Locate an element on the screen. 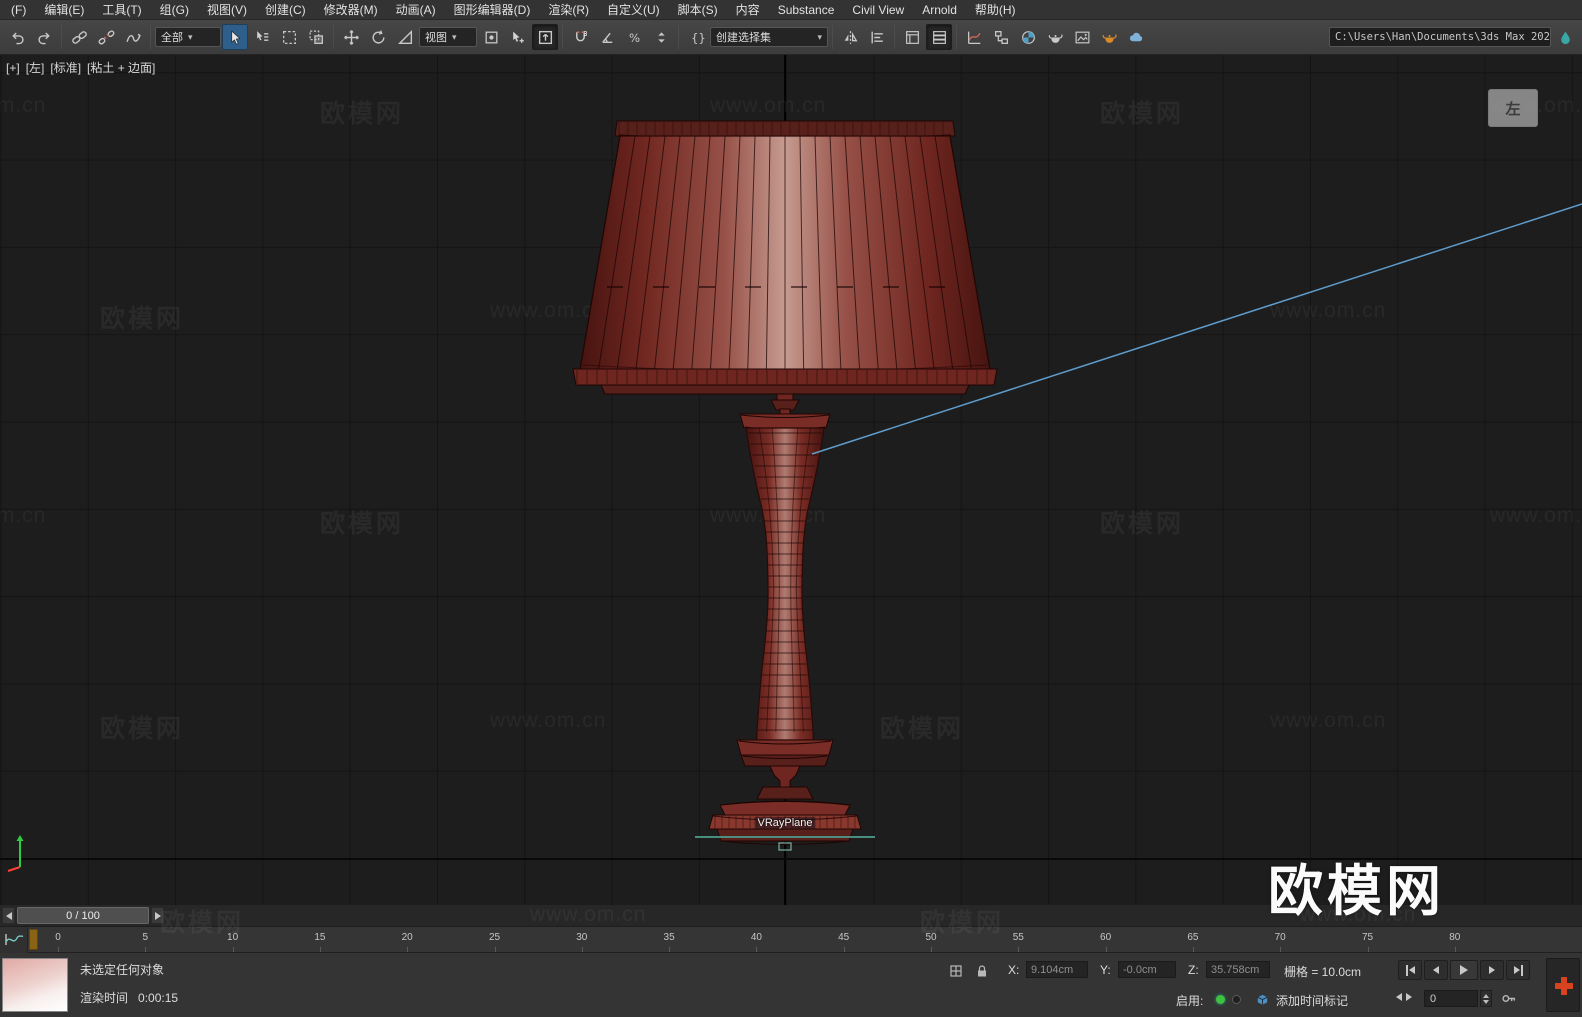 This screenshot has height=1017, width=1582. frame-back-arrow is located at coordinates (8, 915).